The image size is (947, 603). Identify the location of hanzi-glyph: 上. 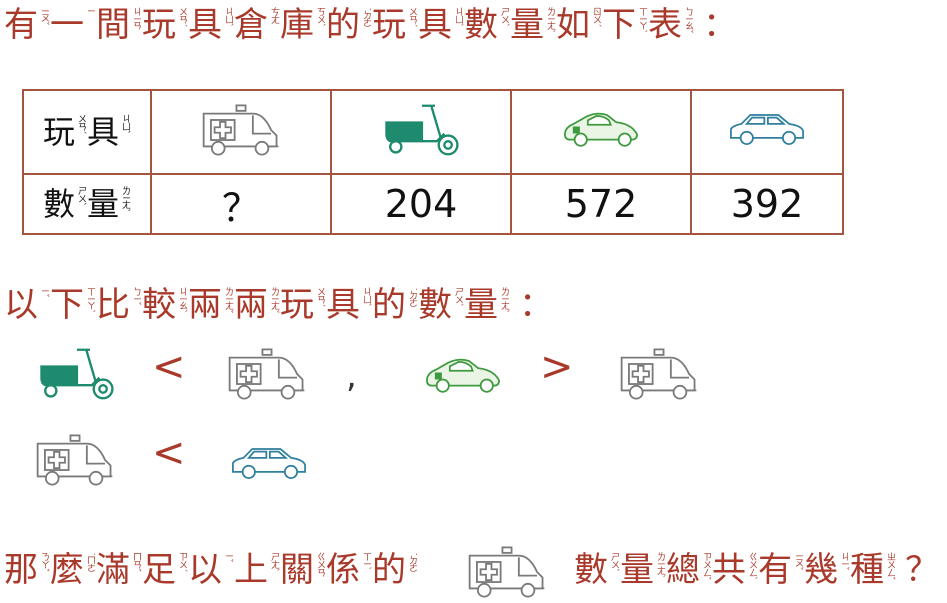
(251, 570).